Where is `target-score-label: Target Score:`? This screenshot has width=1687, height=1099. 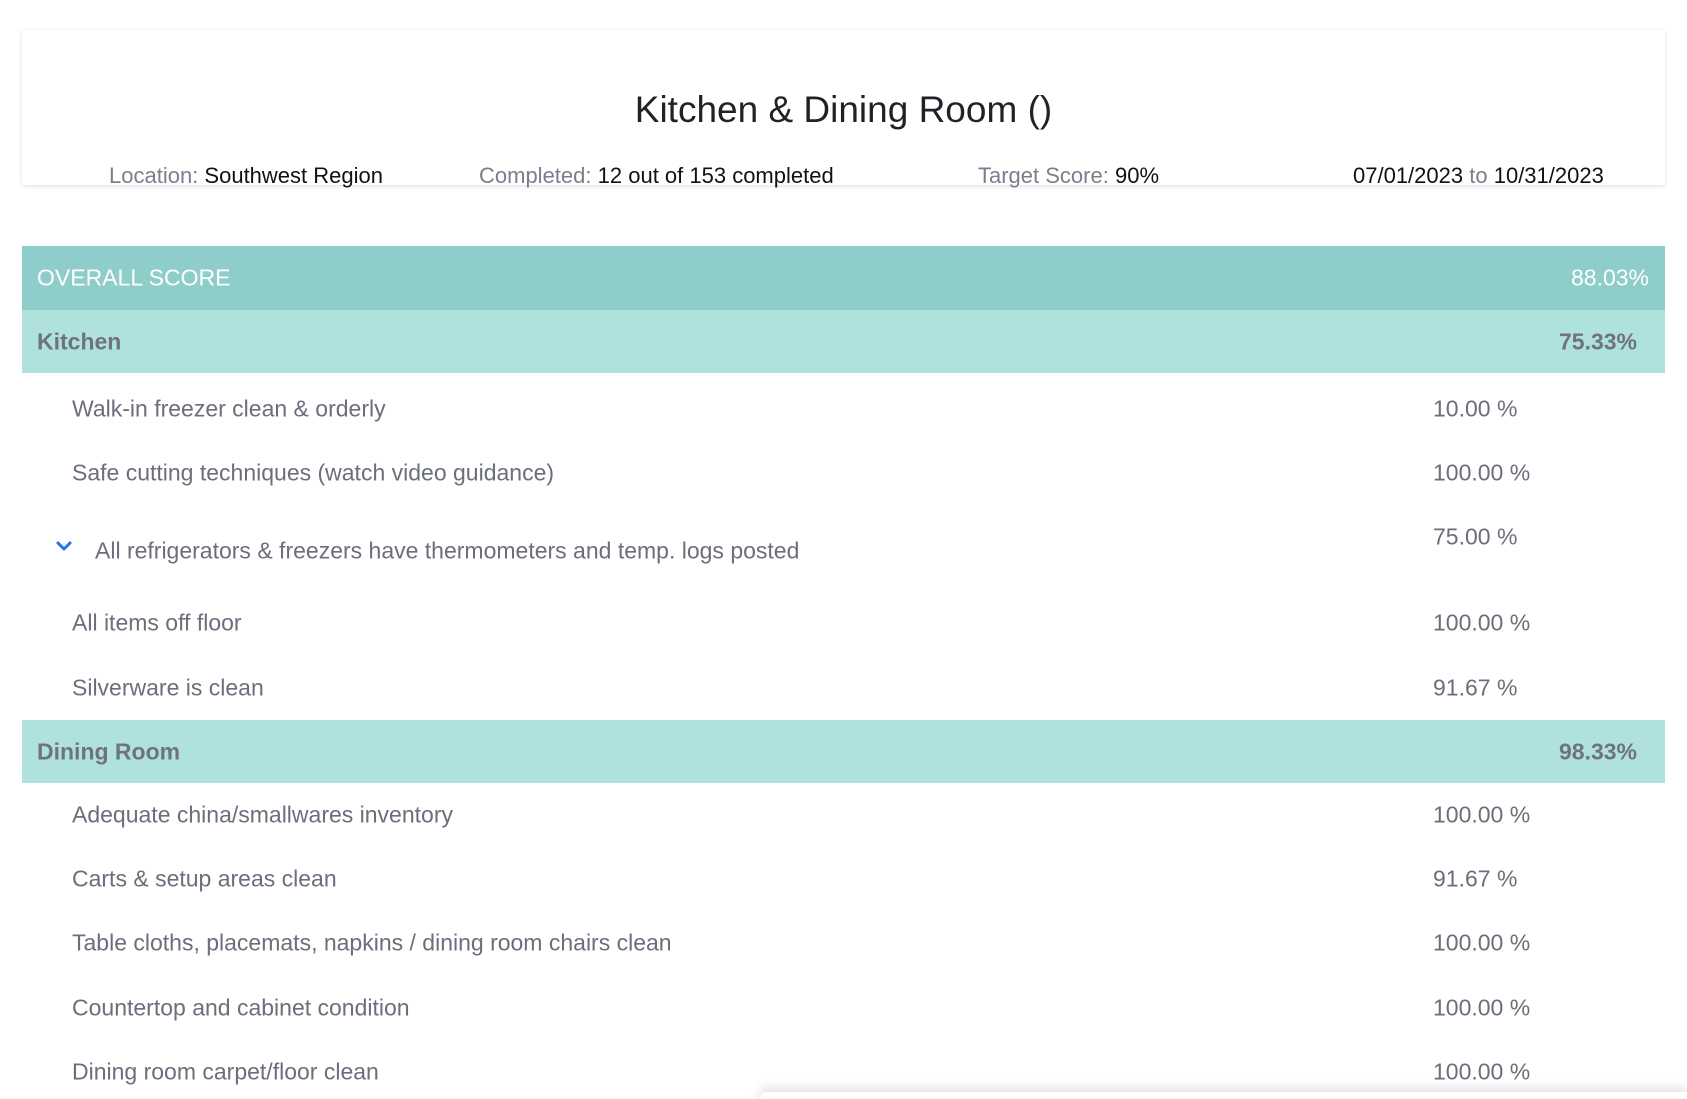
target-score-label: Target Score: is located at coordinates (1043, 175).